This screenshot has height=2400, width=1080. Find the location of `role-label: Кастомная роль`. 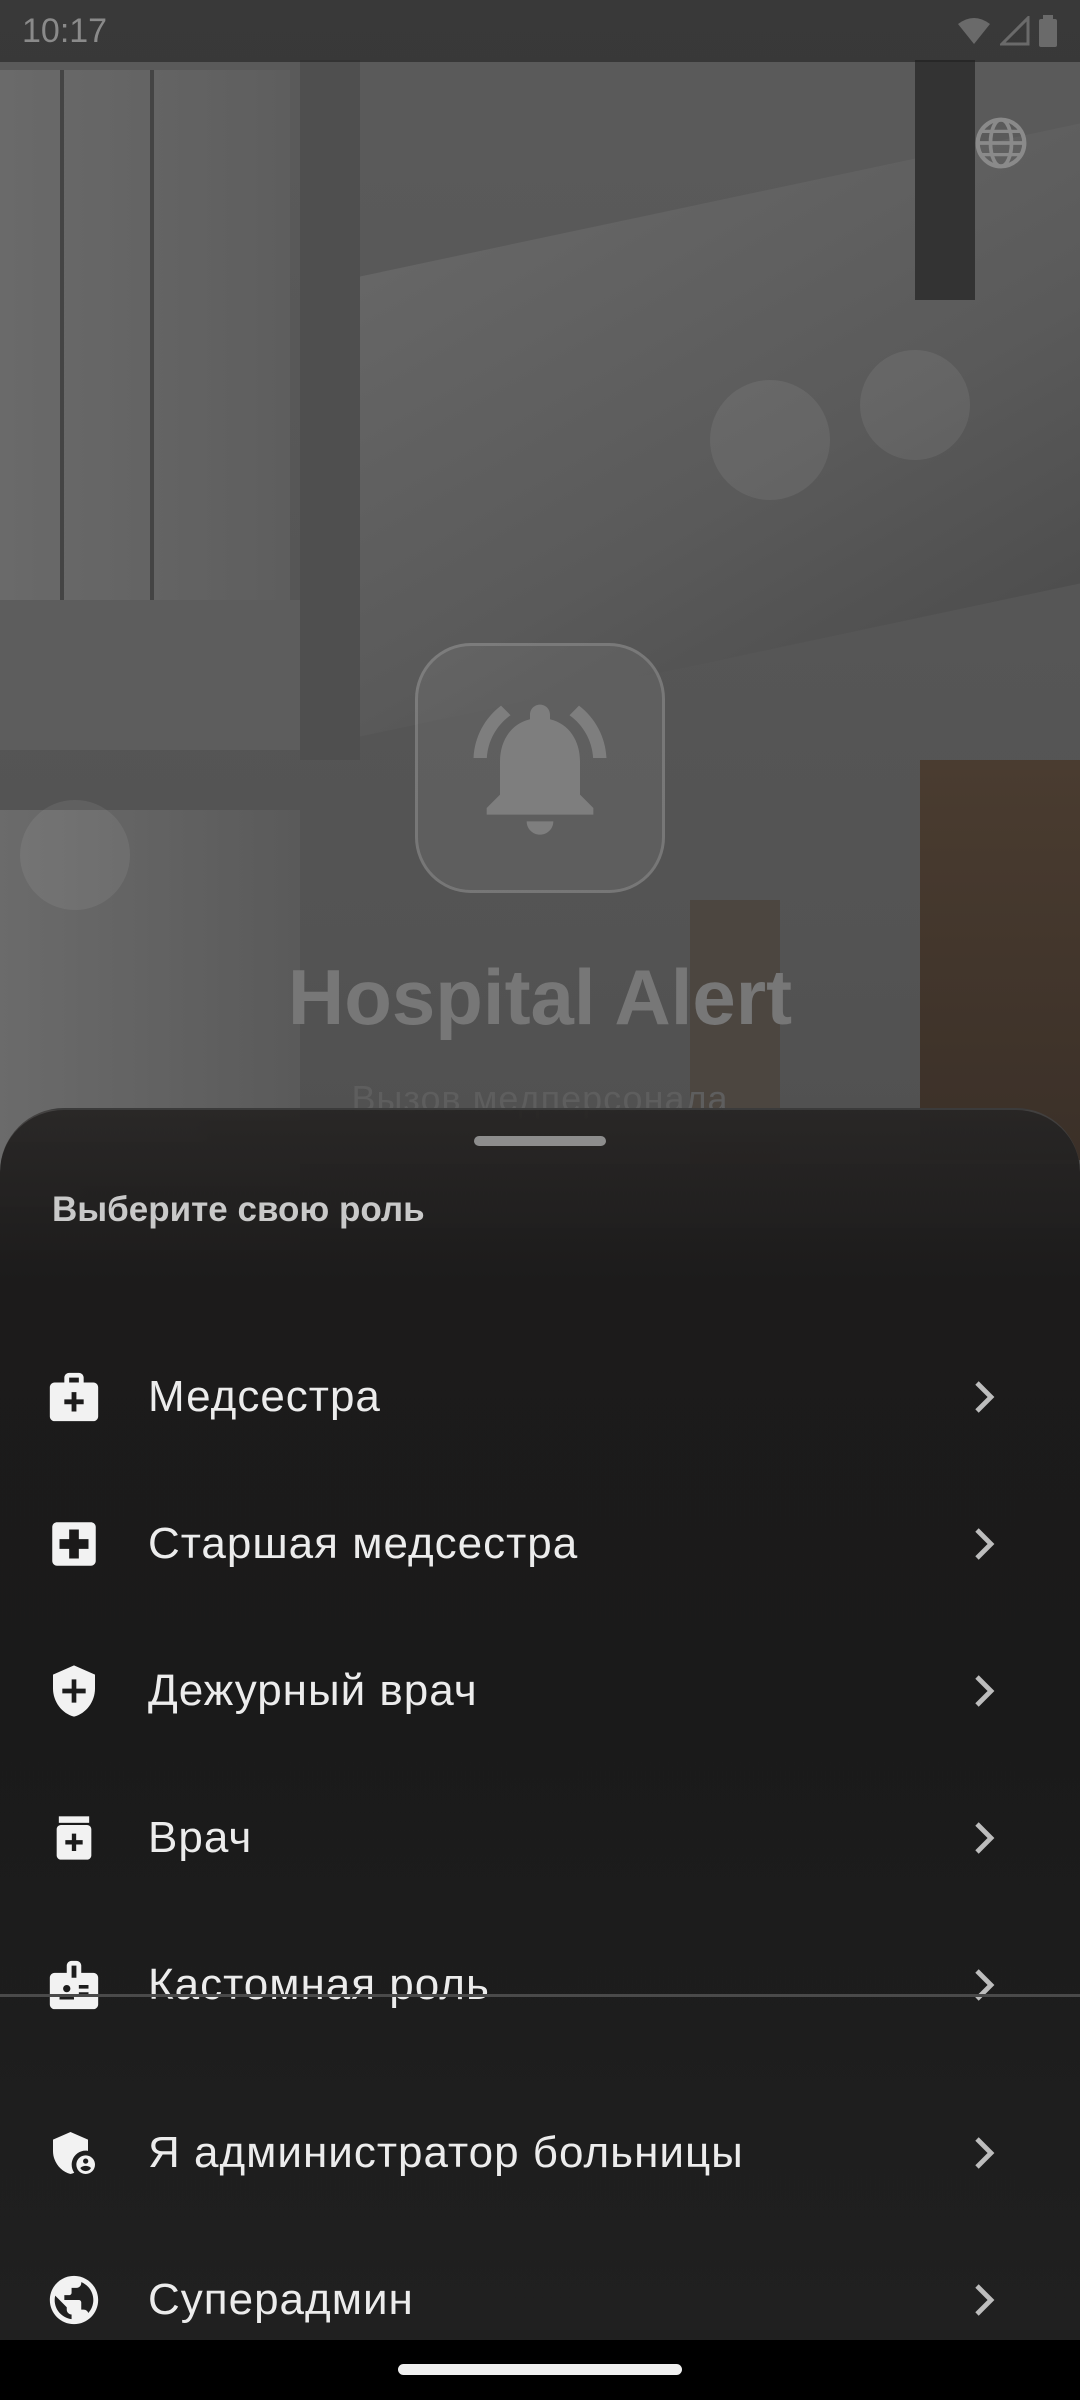

role-label: Кастомная роль is located at coordinates (319, 1984).